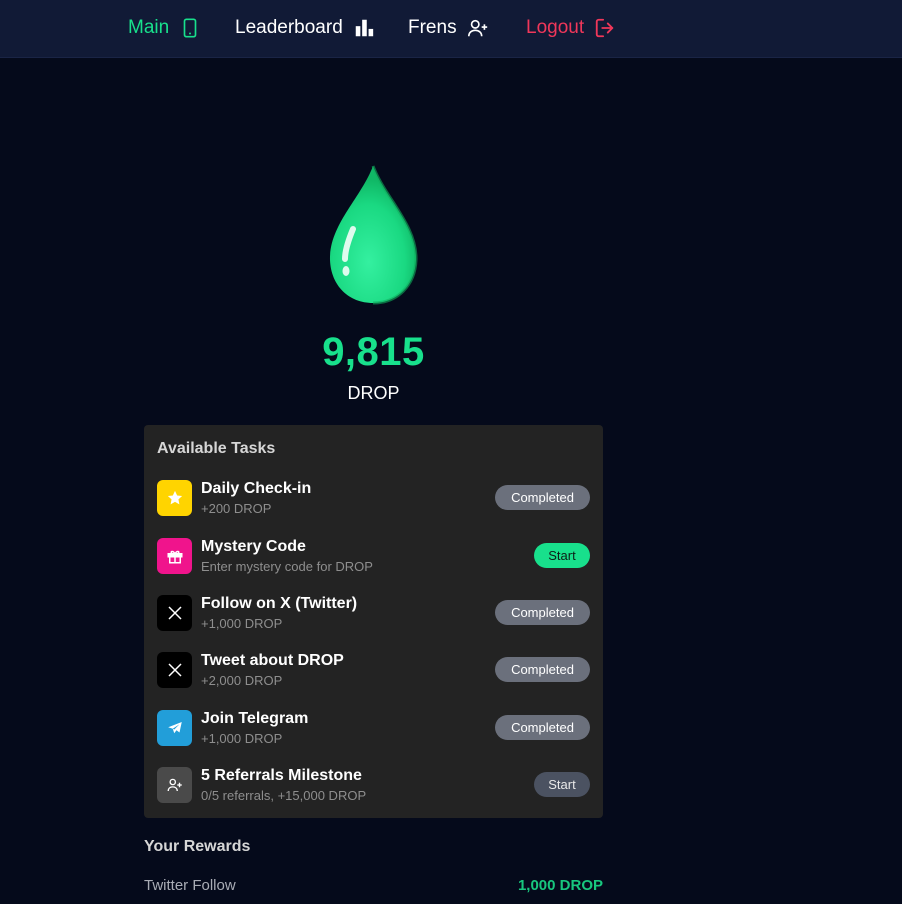 The height and width of the screenshot is (904, 902). What do you see at coordinates (287, 566) in the screenshot?
I see `task-reward: Enter mystery code for DROP` at bounding box center [287, 566].